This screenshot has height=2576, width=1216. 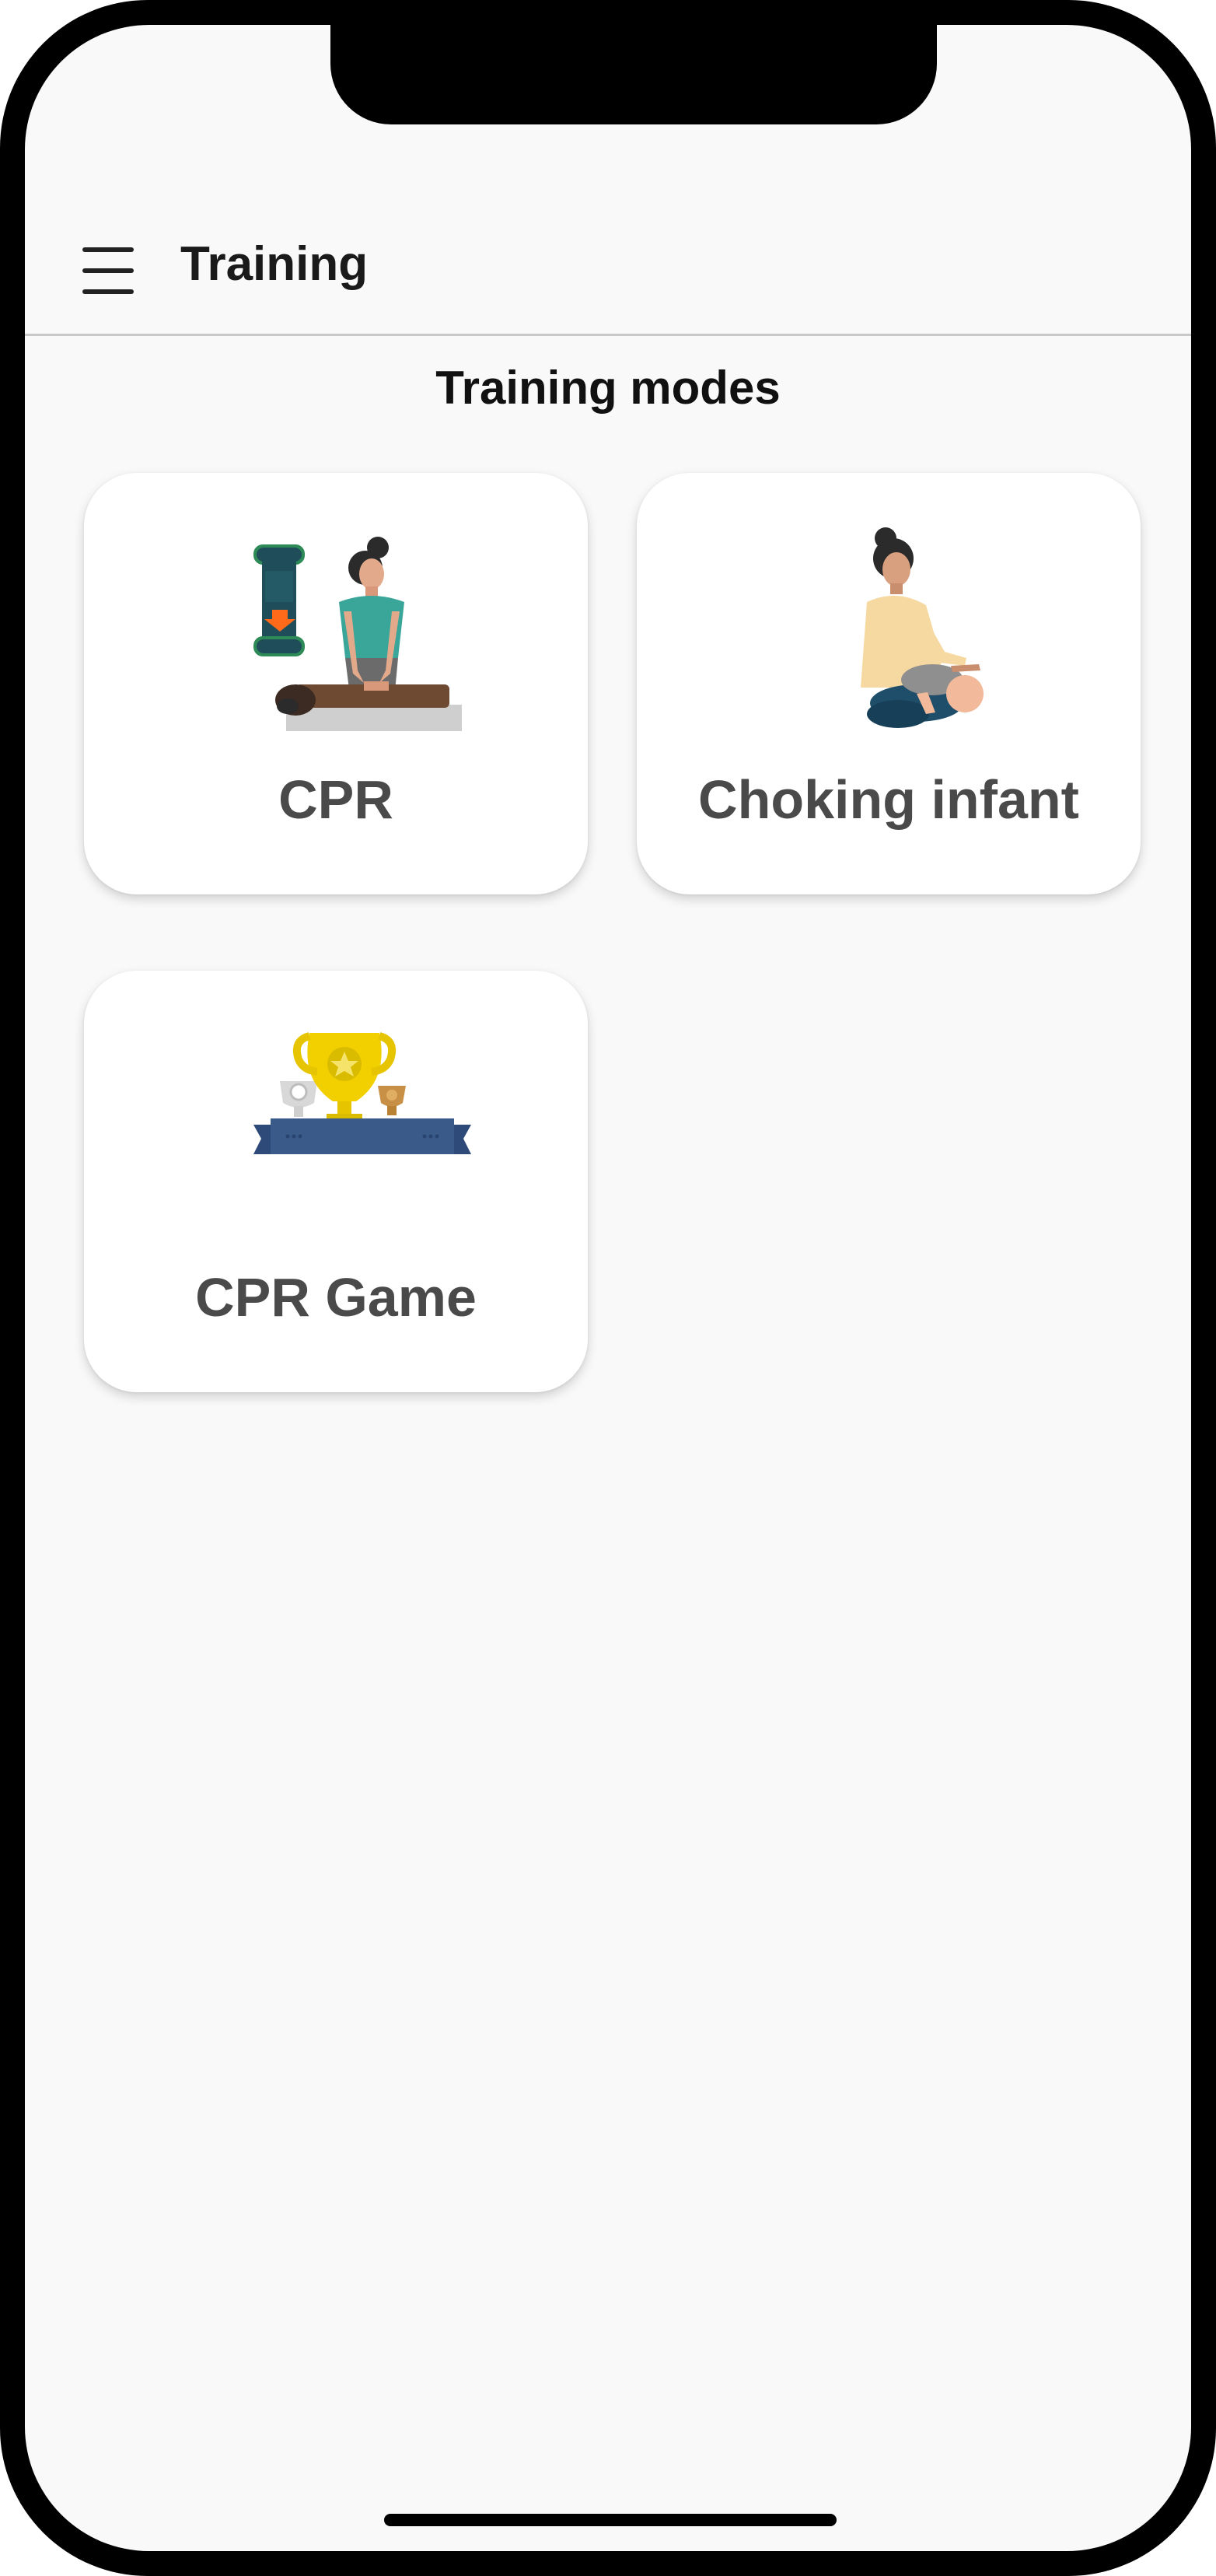 I want to click on cpr-card-label: CPR, so click(x=335, y=800).